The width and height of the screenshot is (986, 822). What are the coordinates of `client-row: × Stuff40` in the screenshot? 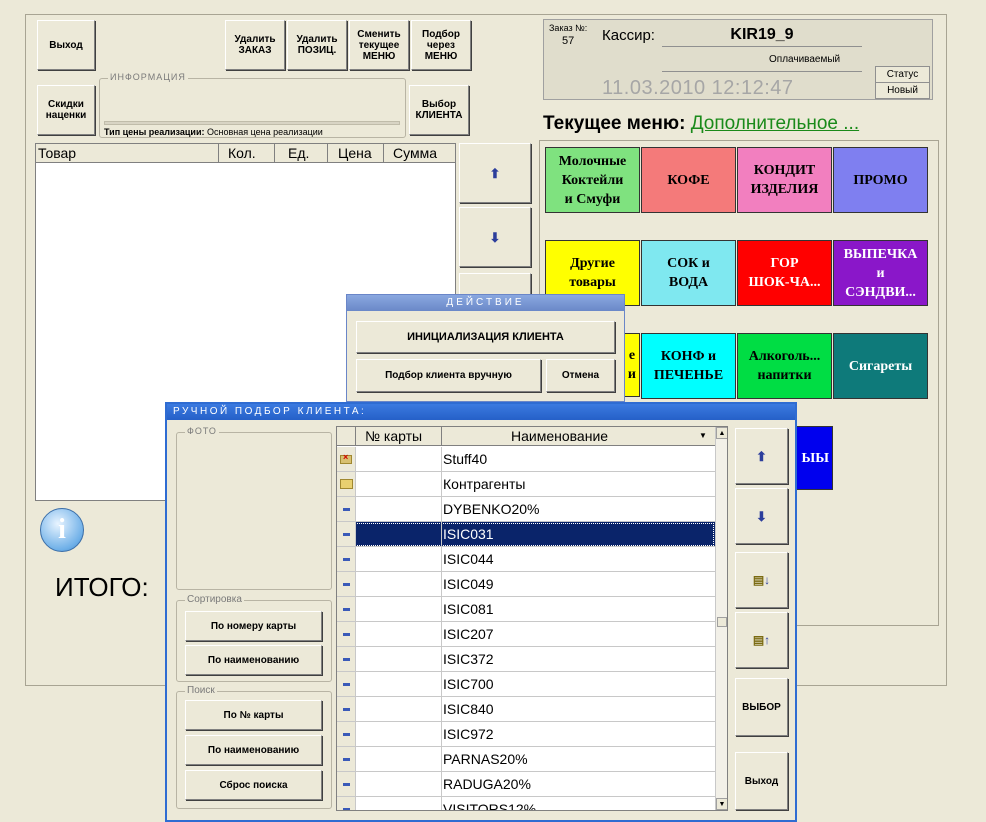 It's located at (526, 459).